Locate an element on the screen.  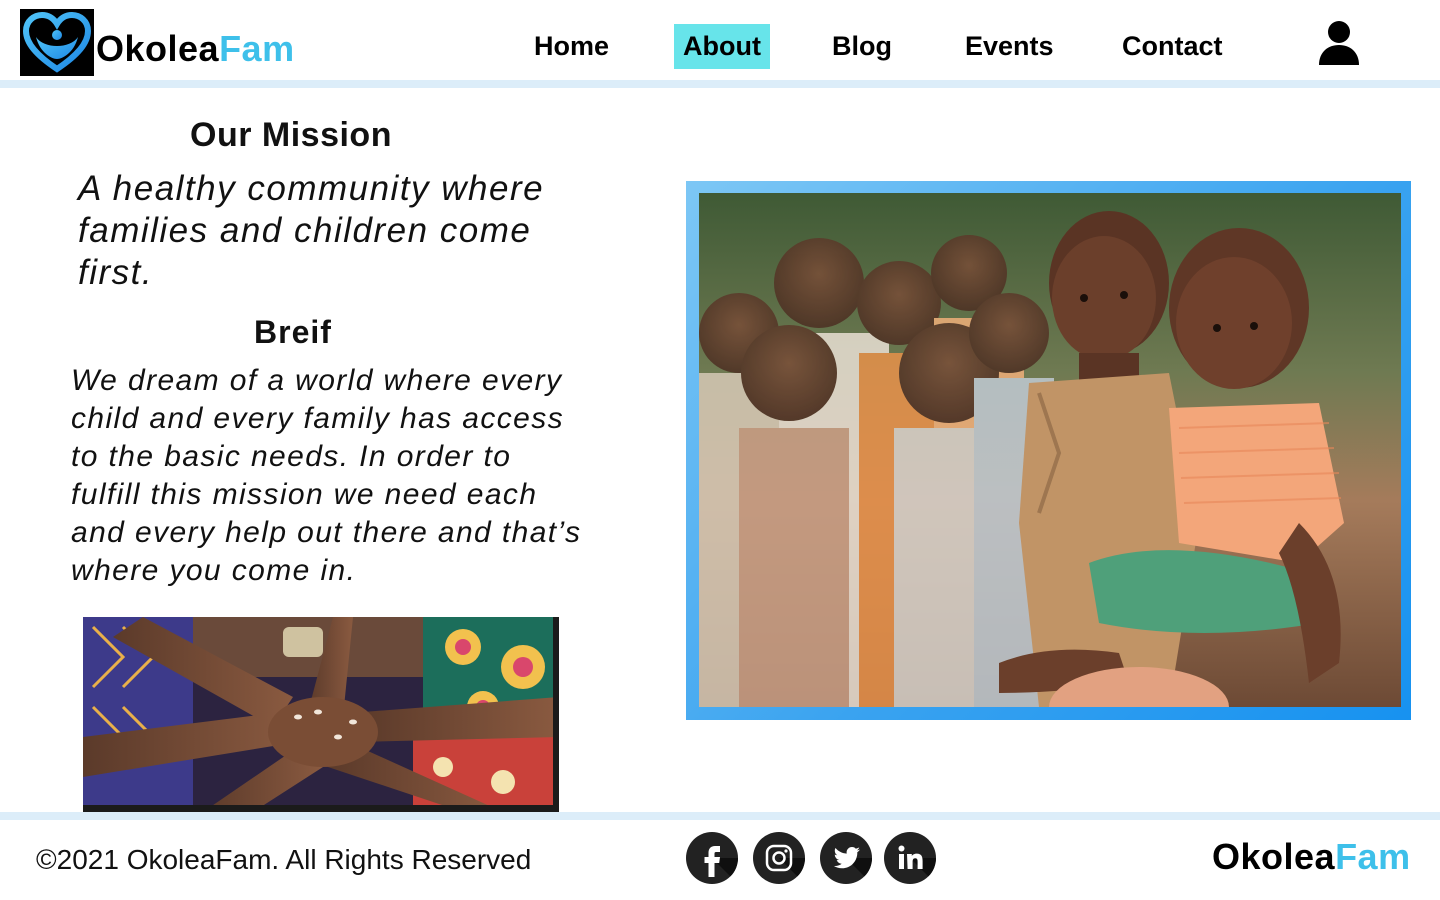
hands-together-photo is located at coordinates (321, 714).